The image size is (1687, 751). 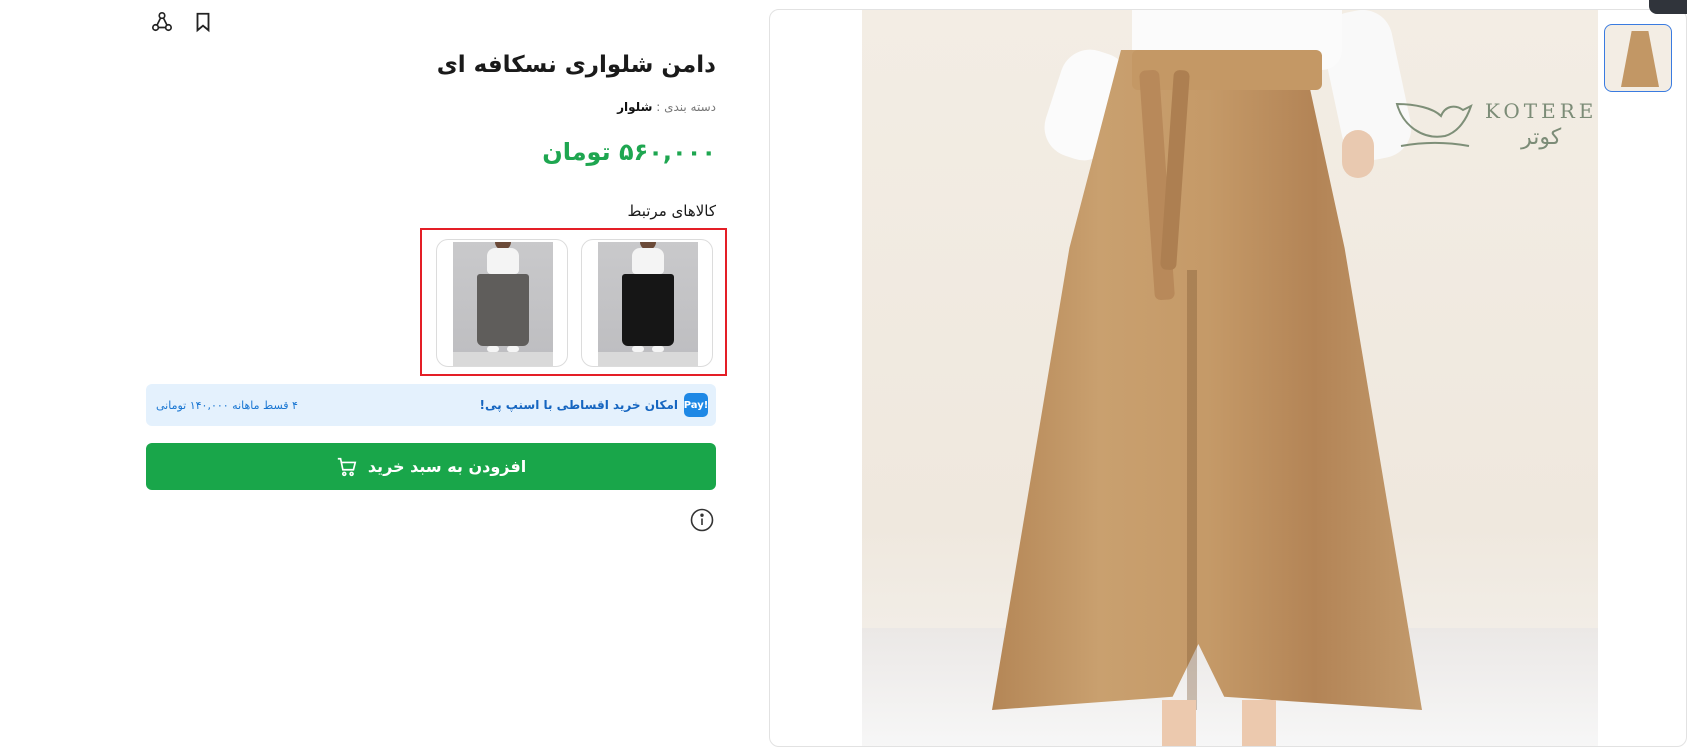 What do you see at coordinates (182, 22) in the screenshot?
I see `product-actions` at bounding box center [182, 22].